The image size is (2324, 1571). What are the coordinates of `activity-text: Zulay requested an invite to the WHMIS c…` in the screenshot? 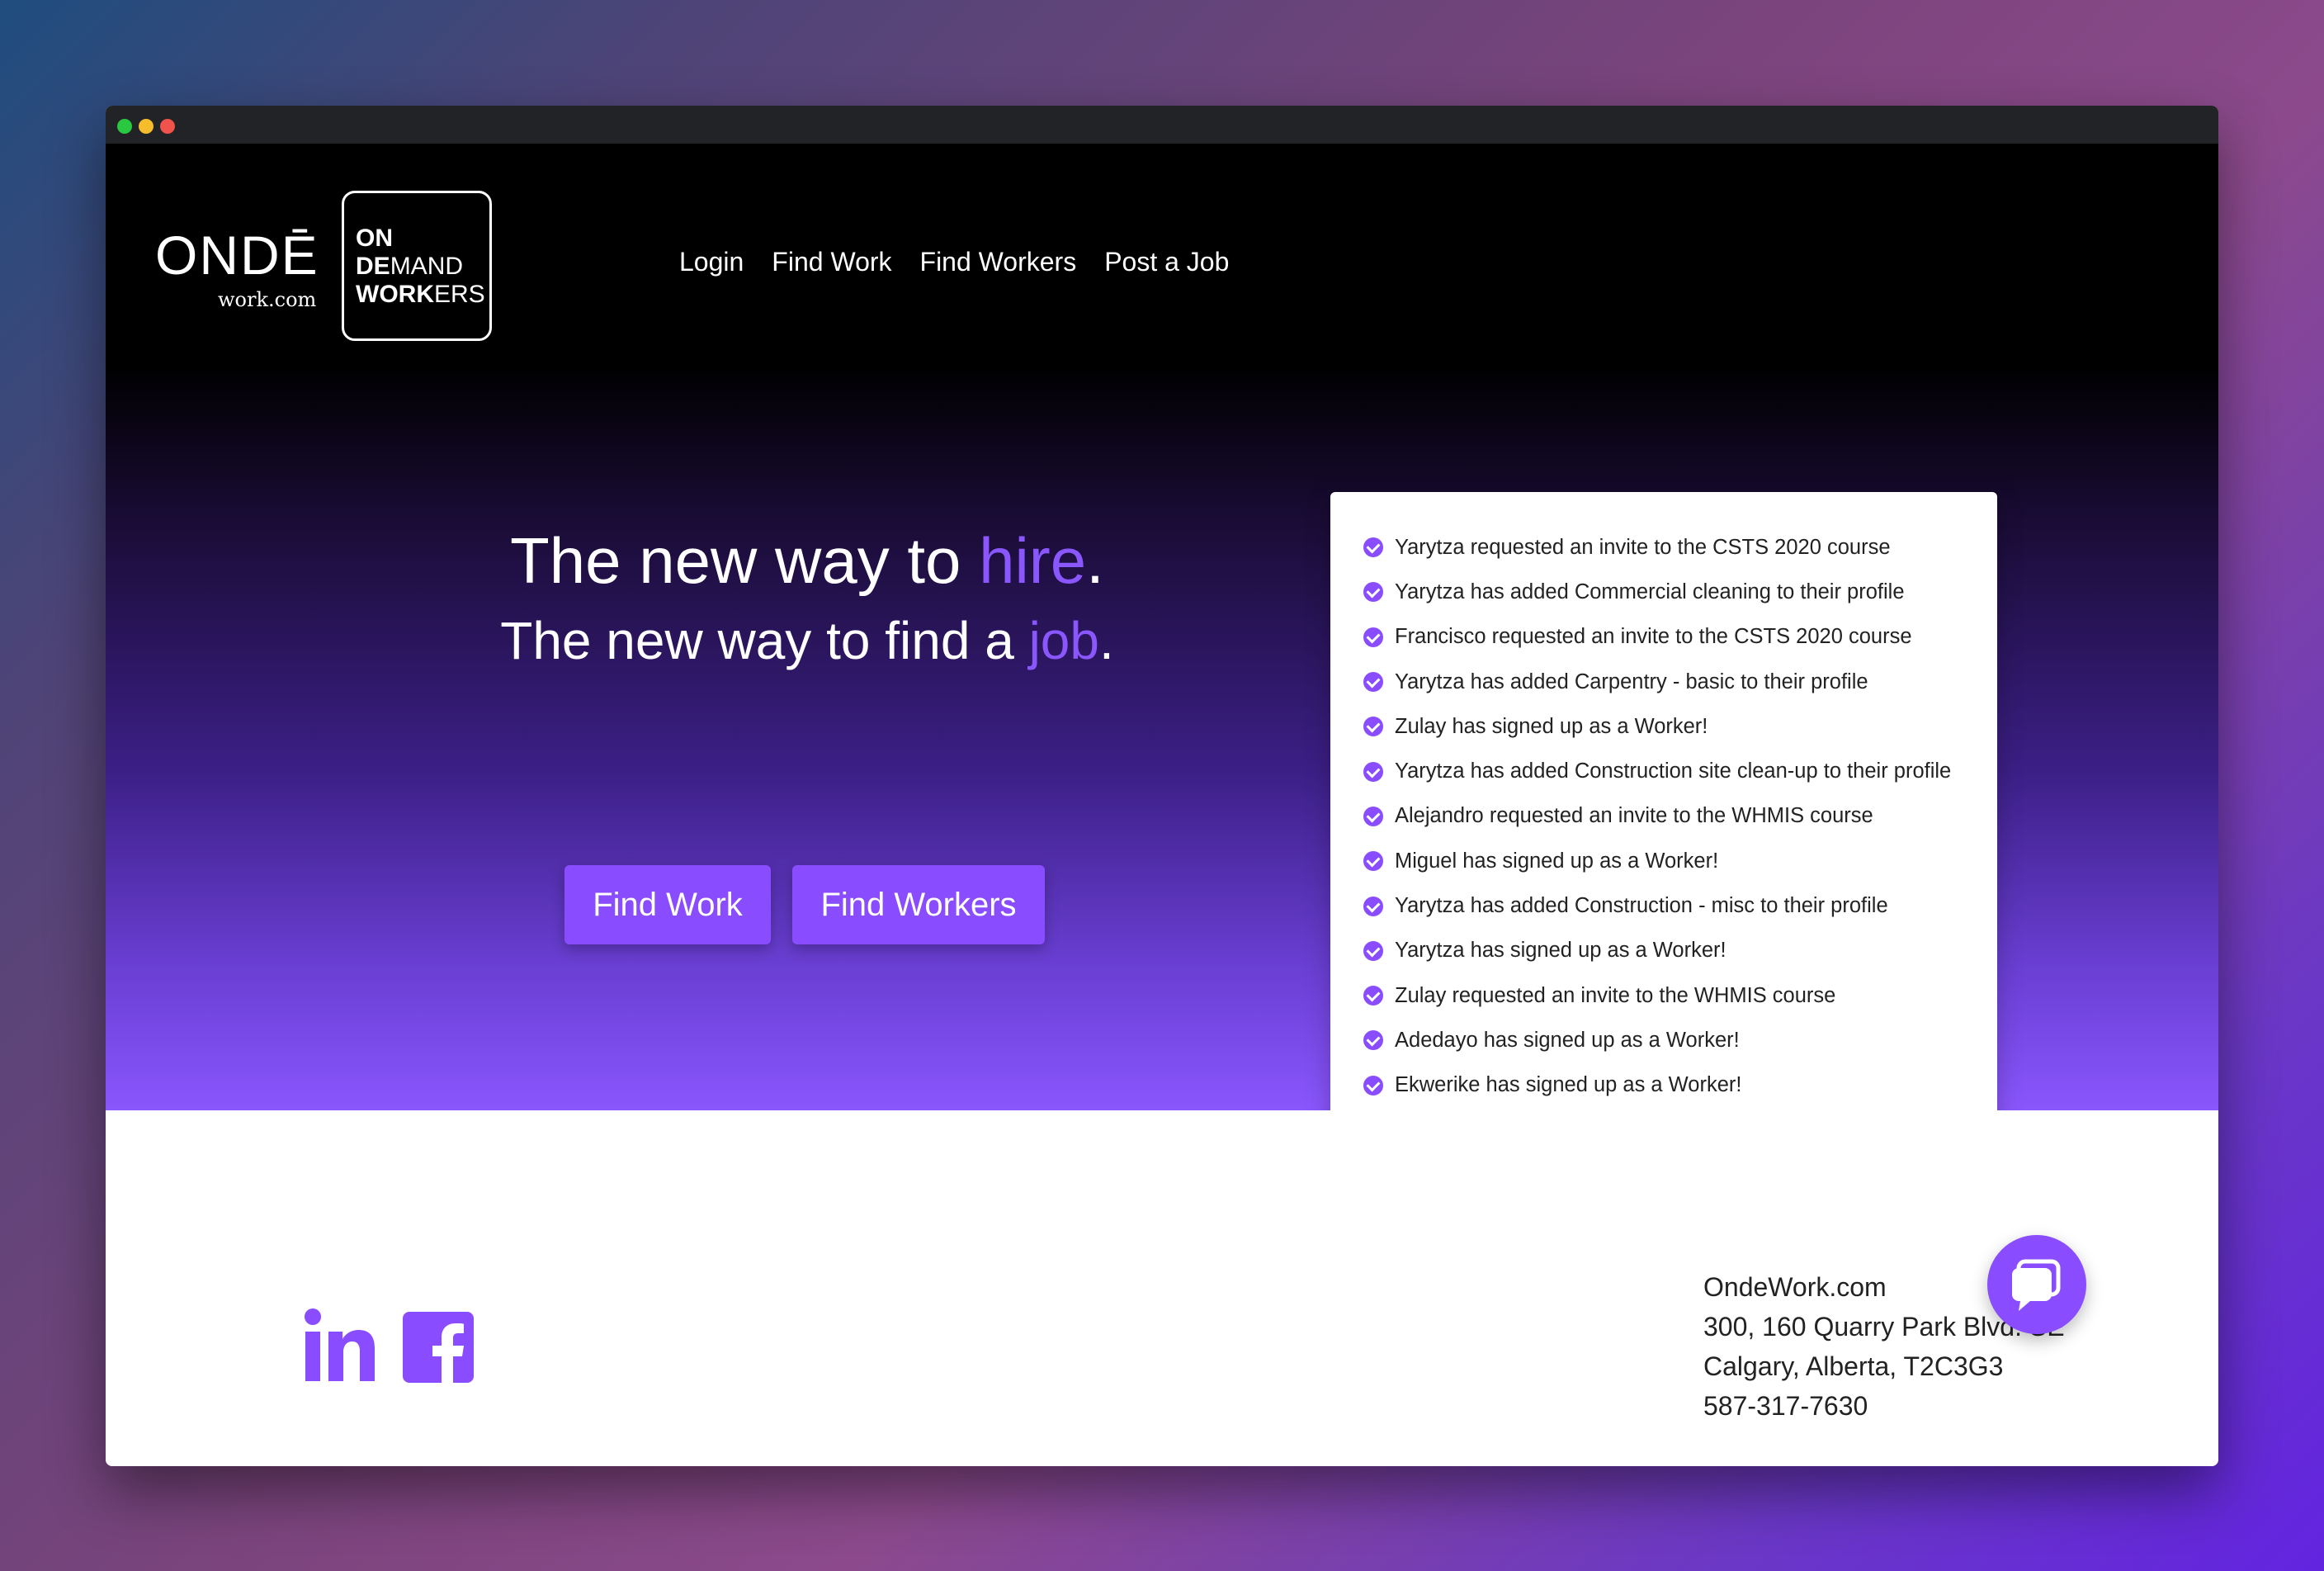 It's located at (1616, 995).